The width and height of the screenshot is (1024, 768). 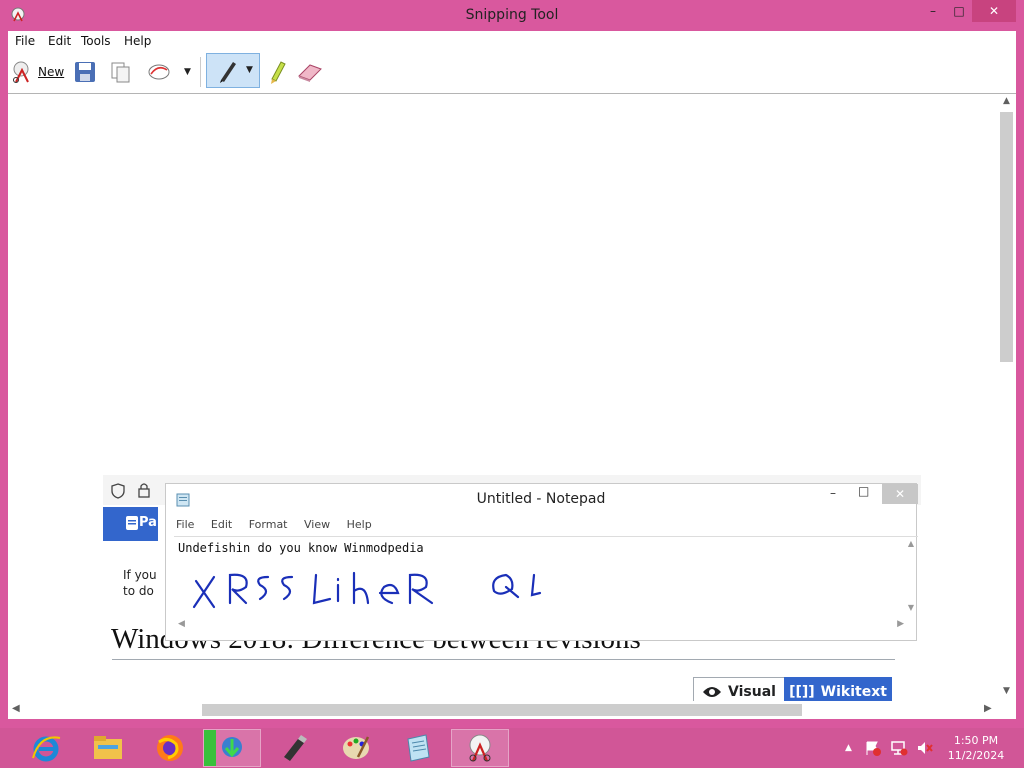 I want to click on notepad-text: Undefishin do you know Winmodpedia, so click(x=301, y=548).